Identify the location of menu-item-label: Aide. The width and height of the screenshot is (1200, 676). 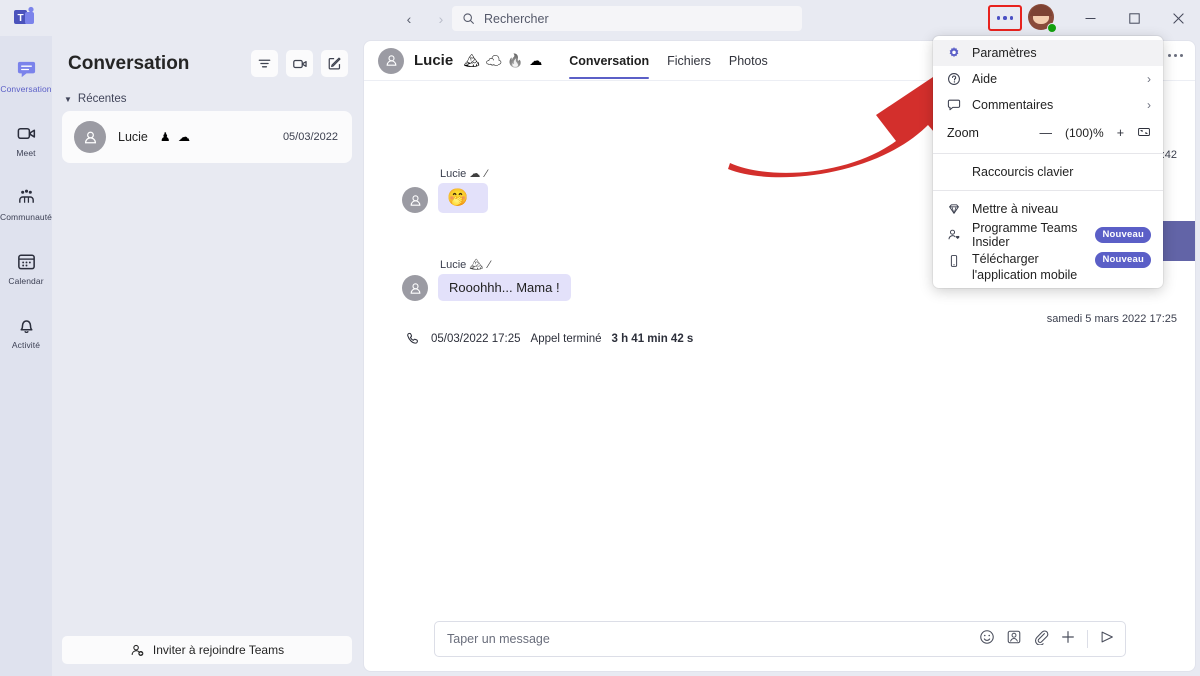
(985, 79).